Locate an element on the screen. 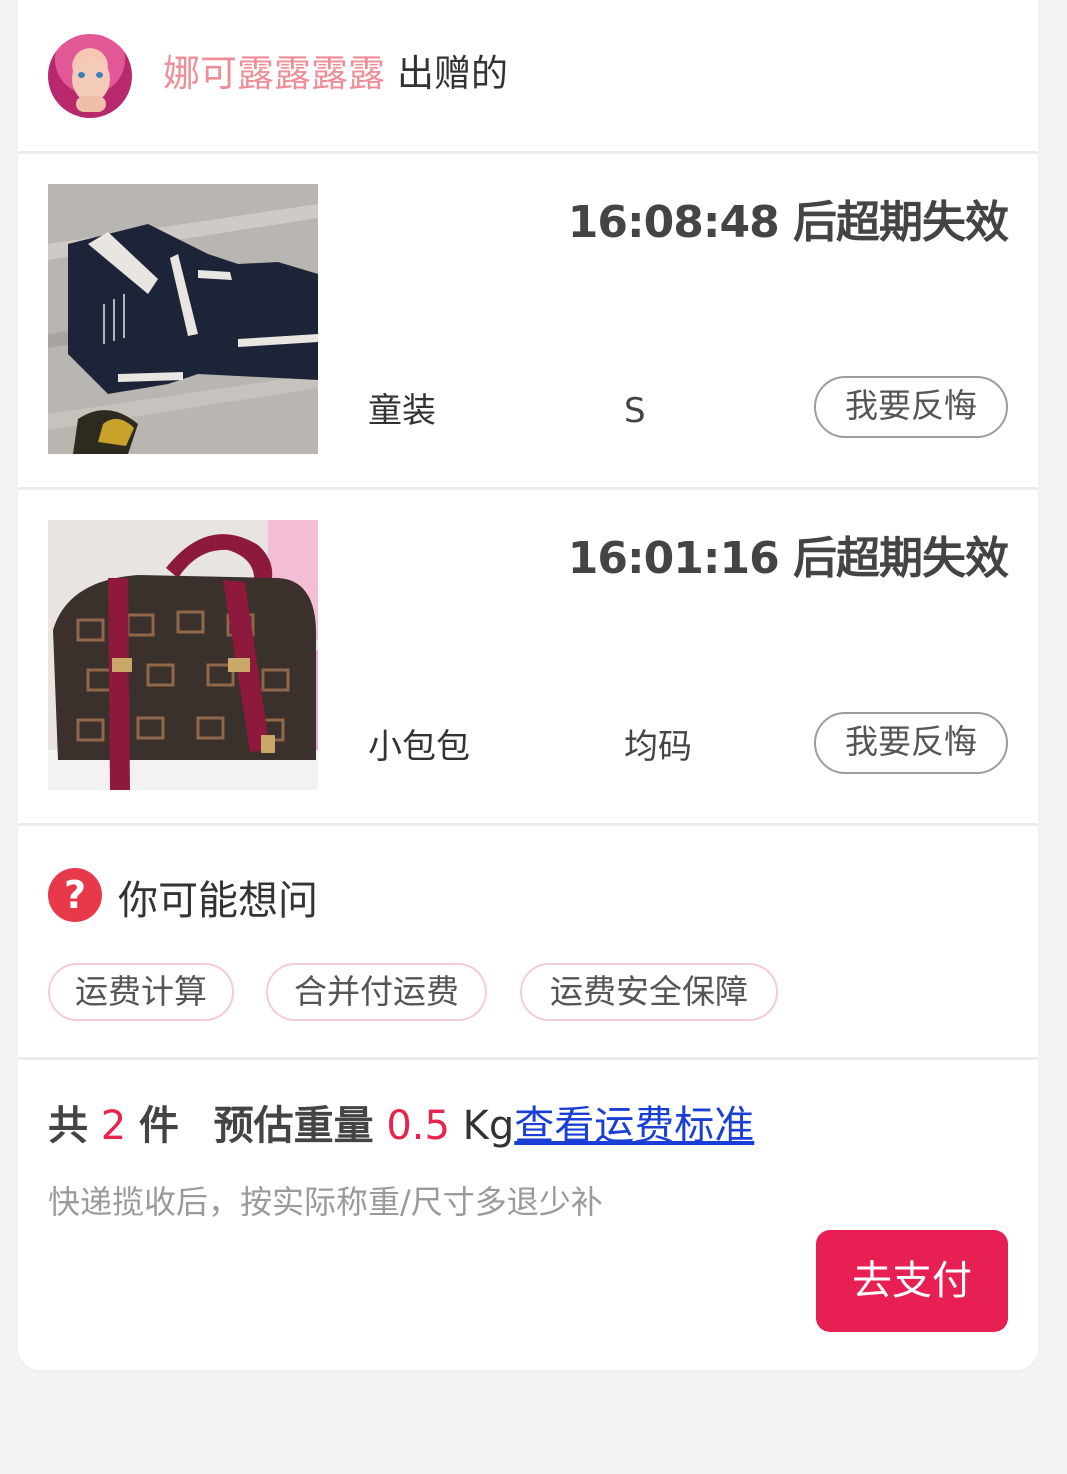 The height and width of the screenshot is (1474, 1067). shipping-note: 快递揽收后，按实际称重/尺寸多退少补 is located at coordinates (325, 1202).